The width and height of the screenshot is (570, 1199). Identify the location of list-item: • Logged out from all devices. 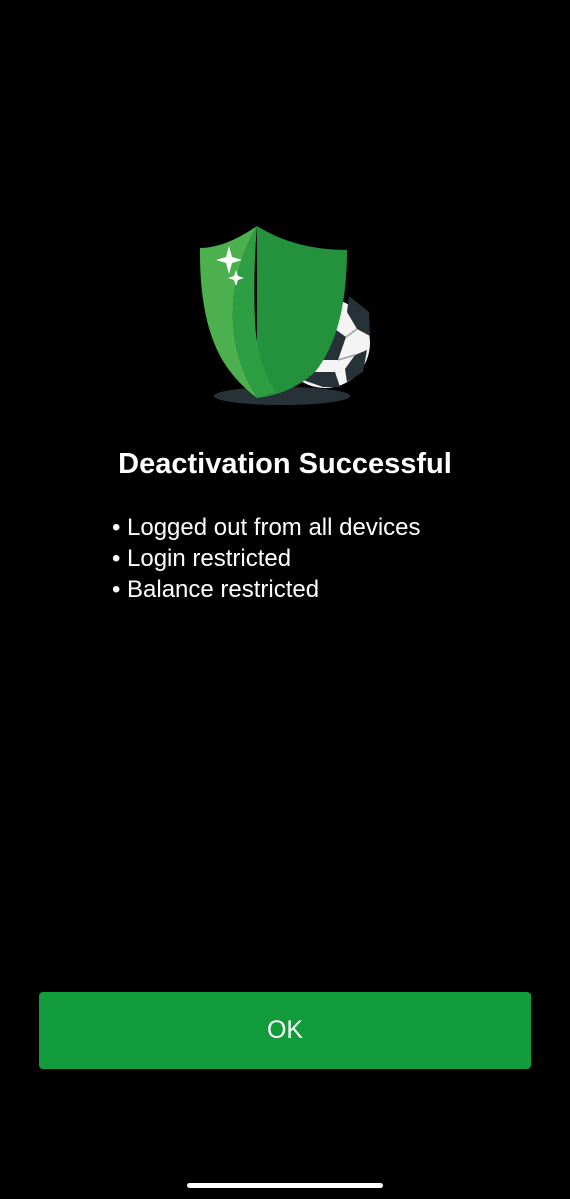
(266, 527).